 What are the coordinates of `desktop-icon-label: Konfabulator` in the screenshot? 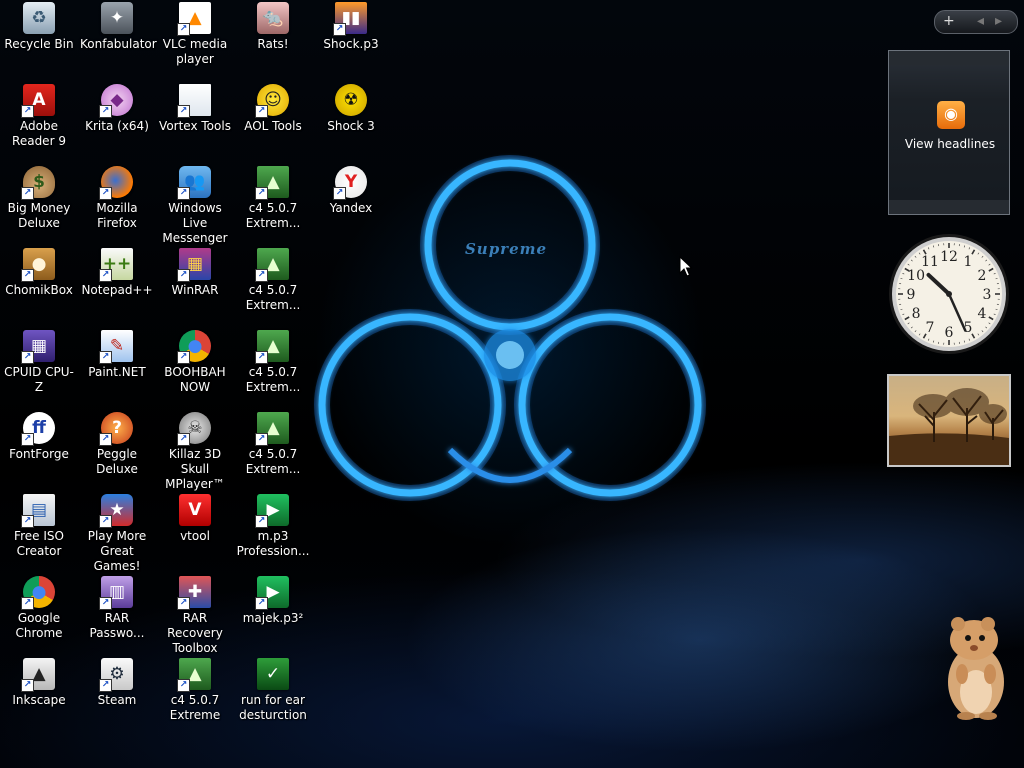 It's located at (118, 44).